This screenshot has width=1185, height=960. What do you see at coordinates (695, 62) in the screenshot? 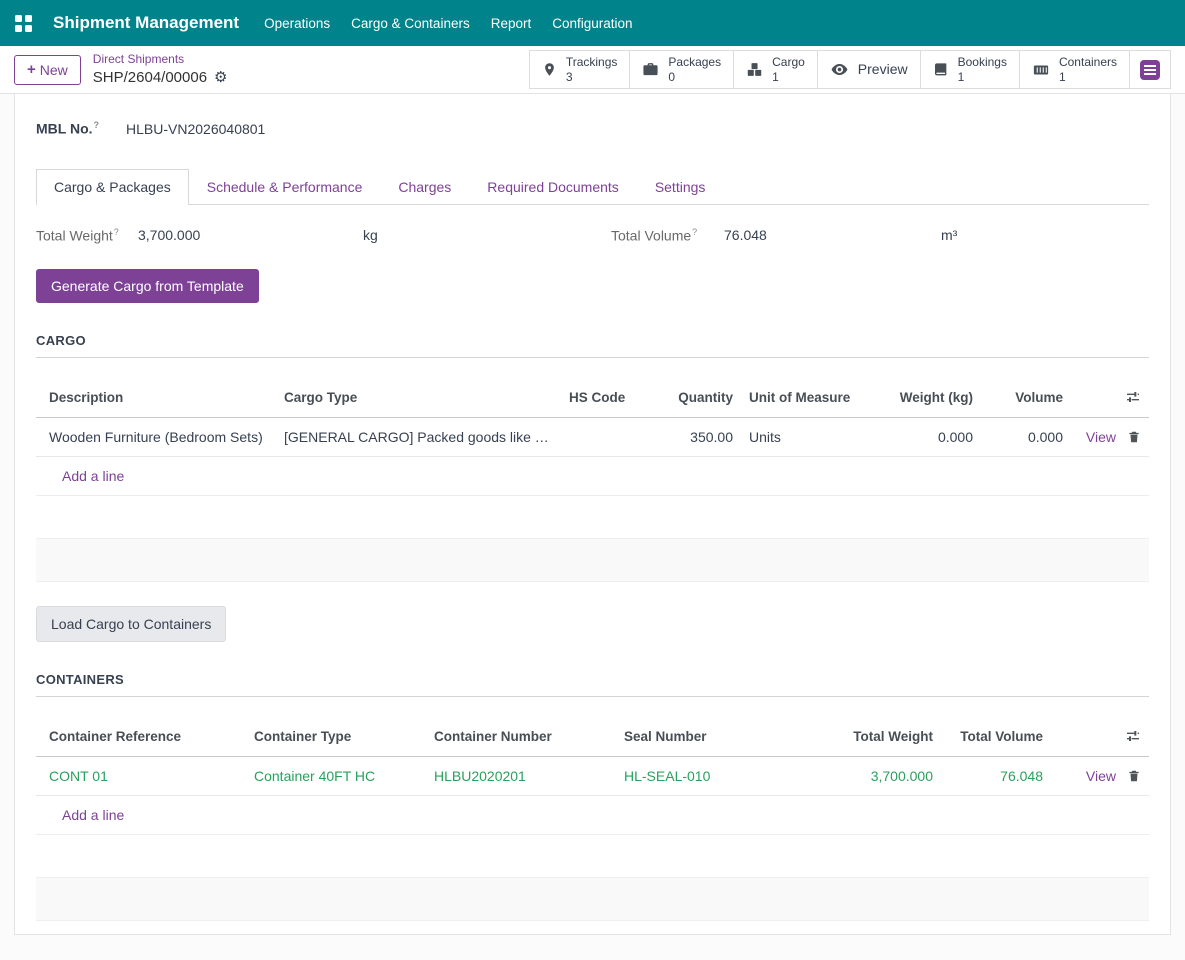
I see `stat-label: Packages` at bounding box center [695, 62].